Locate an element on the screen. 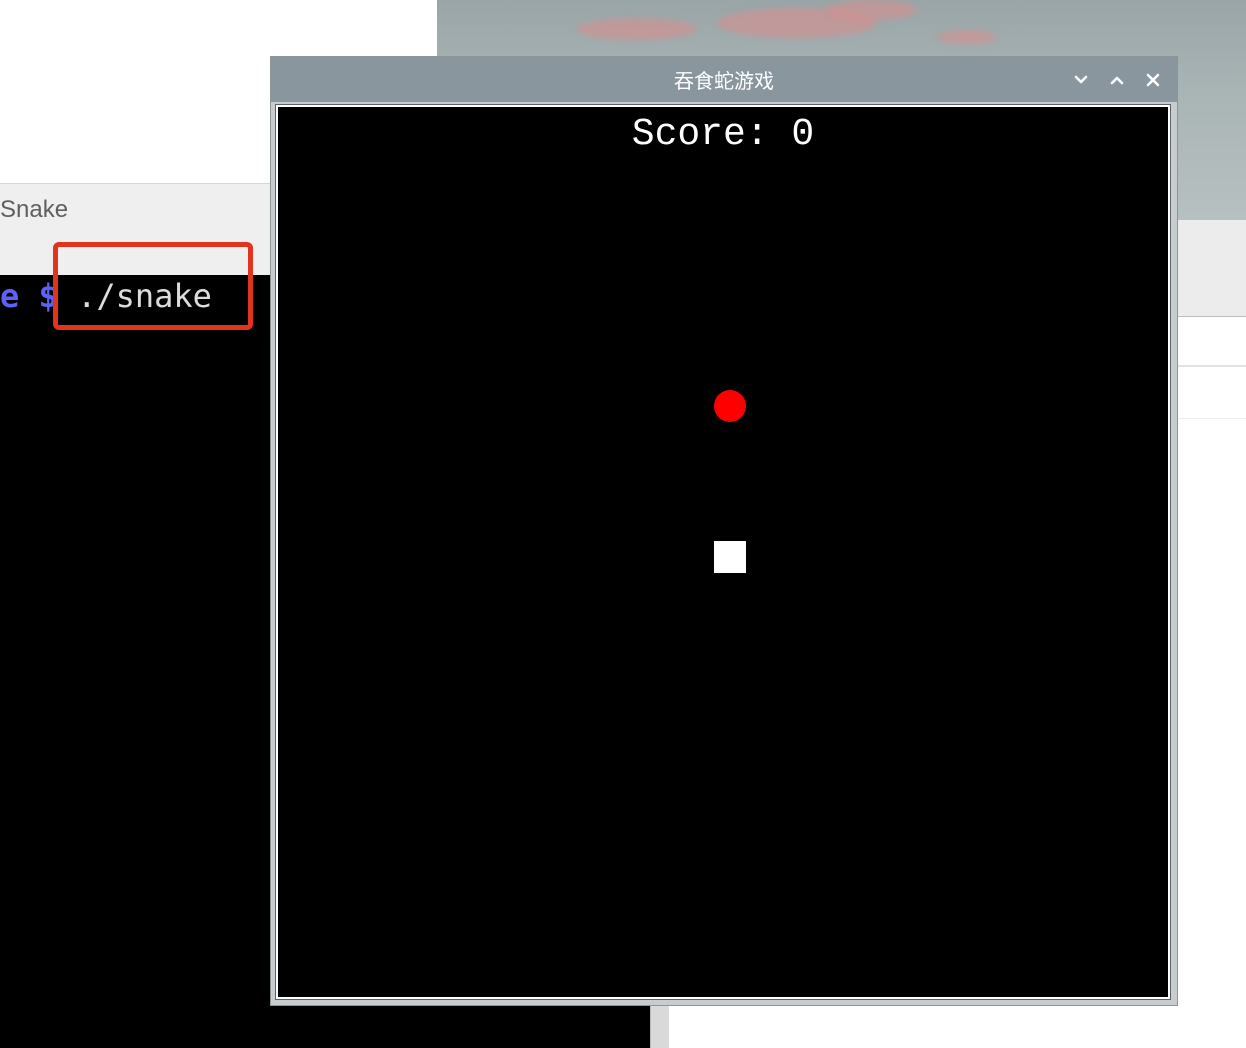 The width and height of the screenshot is (1246, 1048). food-dot is located at coordinates (730, 406).